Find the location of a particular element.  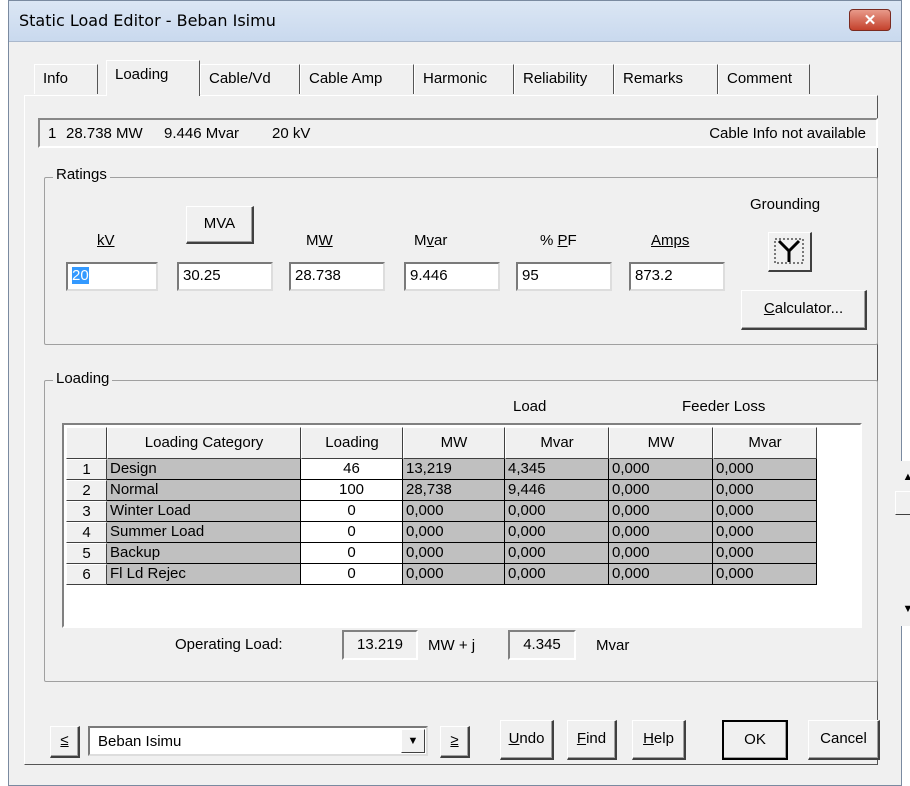

undo-button: Undo is located at coordinates (527, 740).